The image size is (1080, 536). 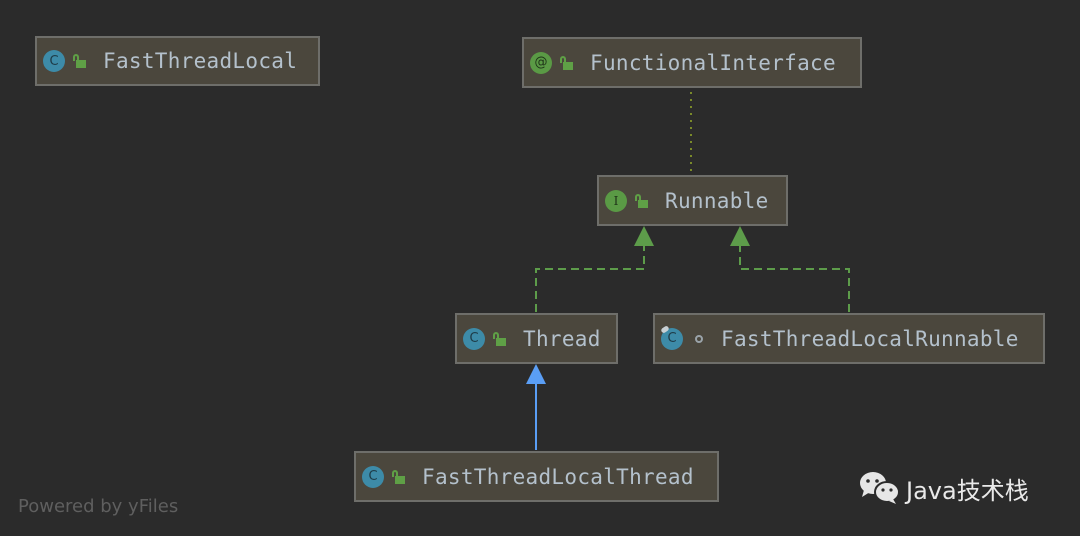 I want to click on final-class-icon: C, so click(x=672, y=338).